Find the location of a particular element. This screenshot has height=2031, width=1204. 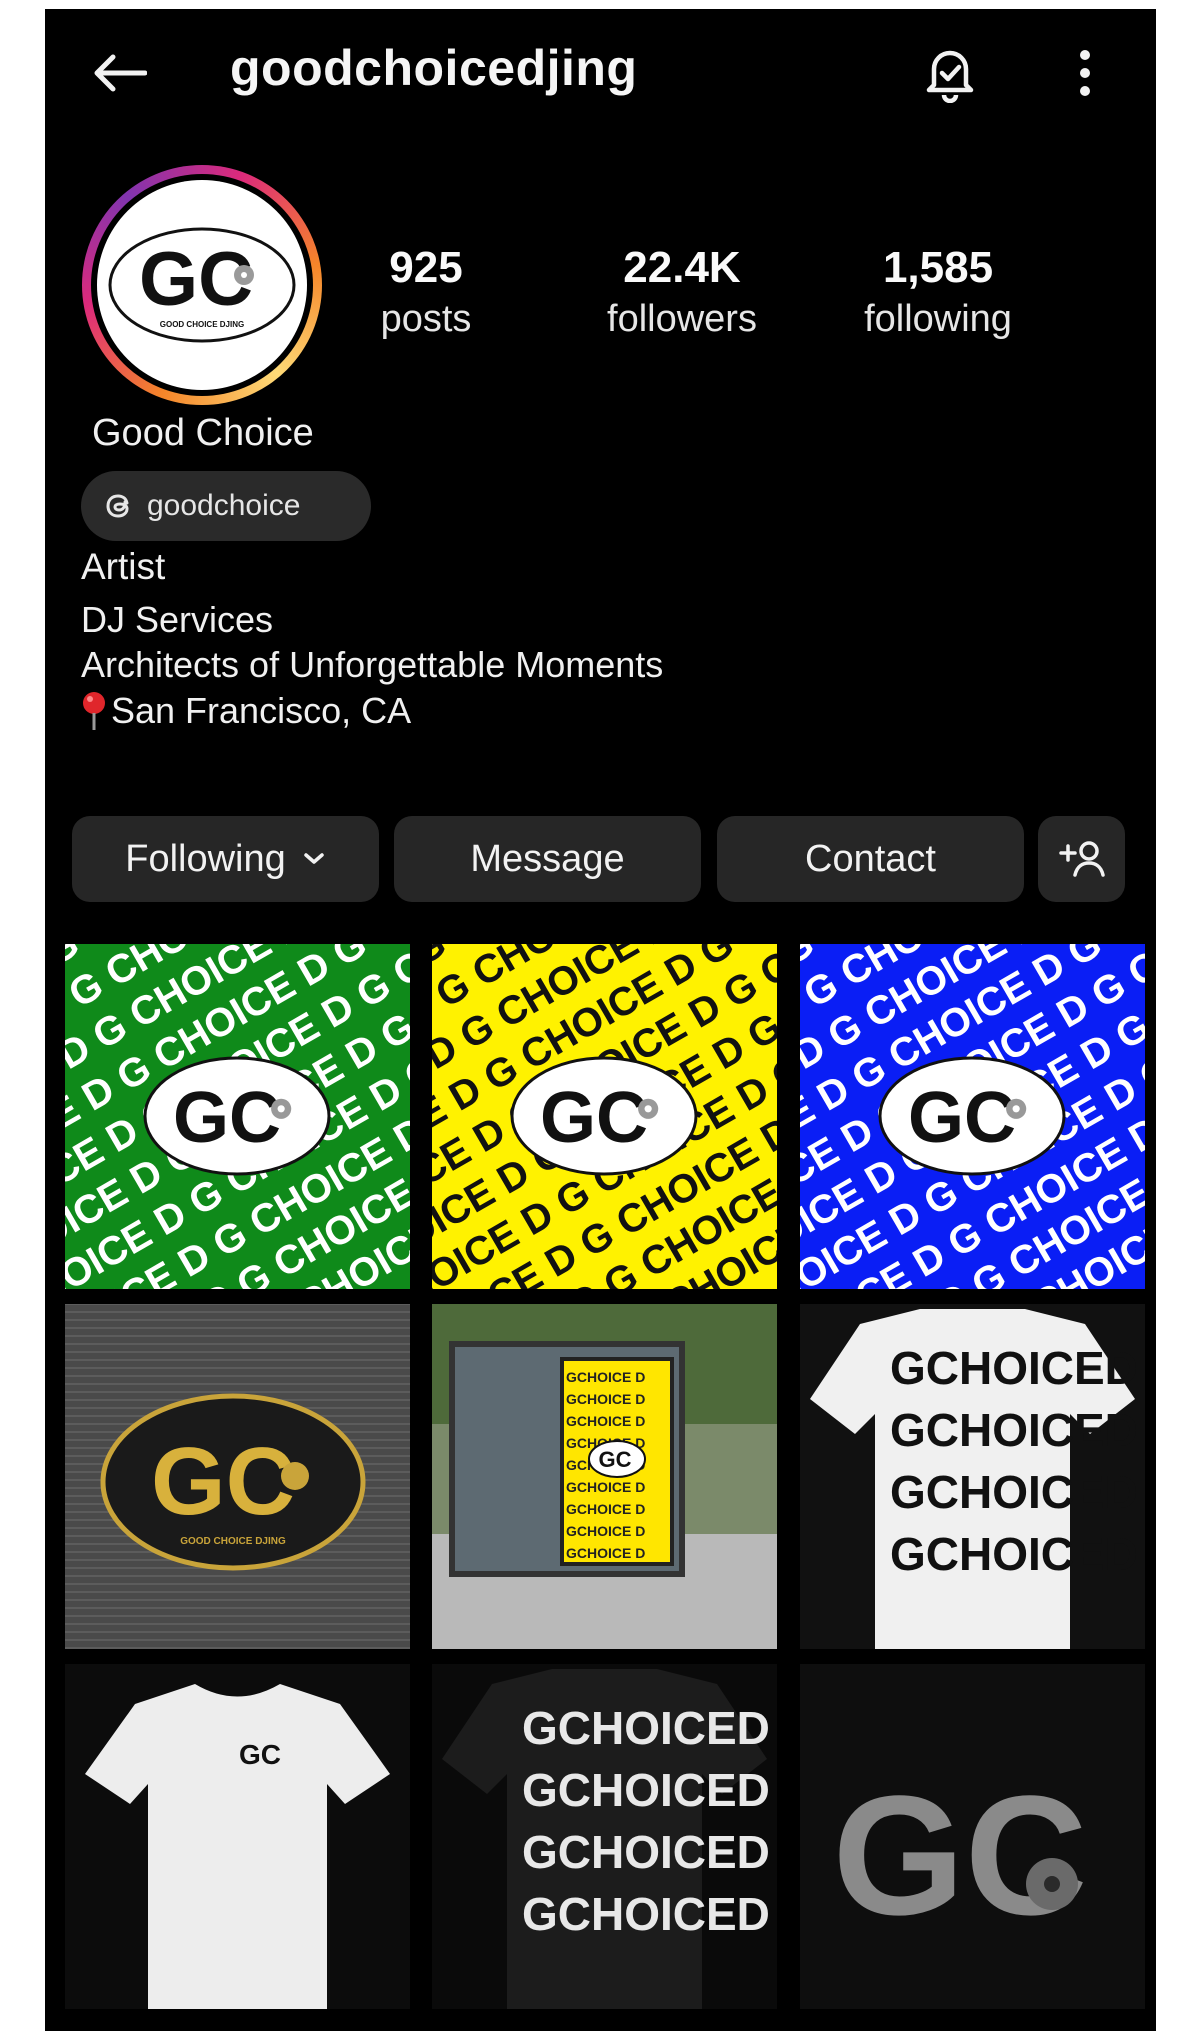

post-logo-subtext: GOOD CHOICE DJING is located at coordinates (233, 1541).